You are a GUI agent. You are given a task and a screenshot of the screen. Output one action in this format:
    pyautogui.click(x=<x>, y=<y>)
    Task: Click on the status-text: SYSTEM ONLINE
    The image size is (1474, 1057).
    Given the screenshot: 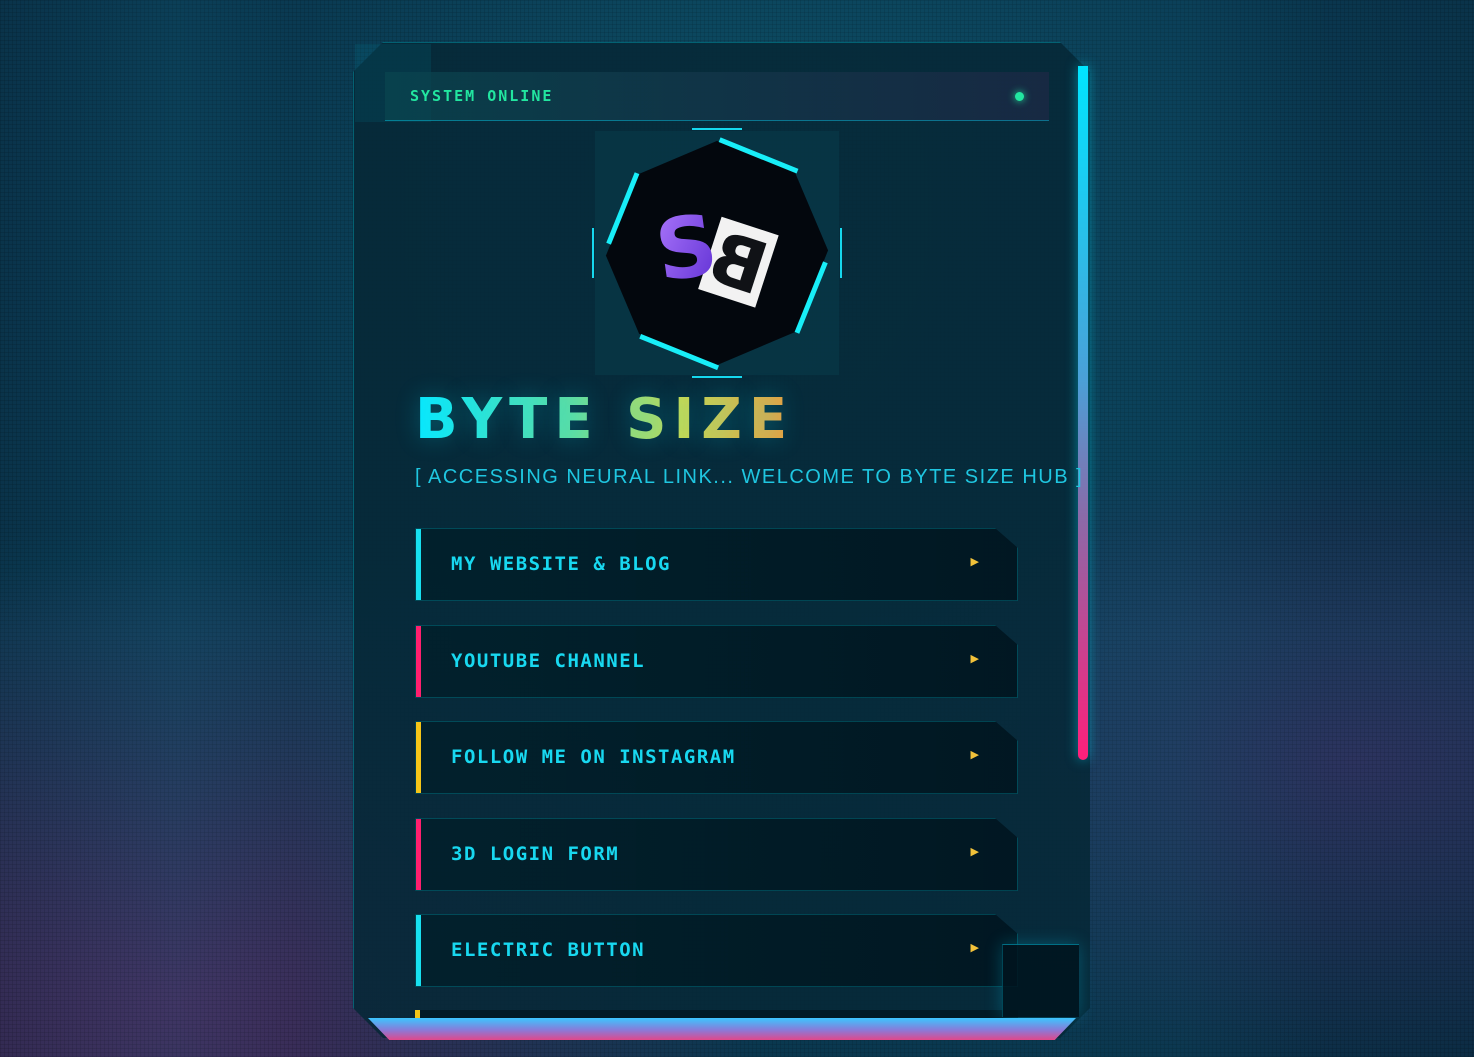 What is the action you would take?
    pyautogui.click(x=482, y=96)
    